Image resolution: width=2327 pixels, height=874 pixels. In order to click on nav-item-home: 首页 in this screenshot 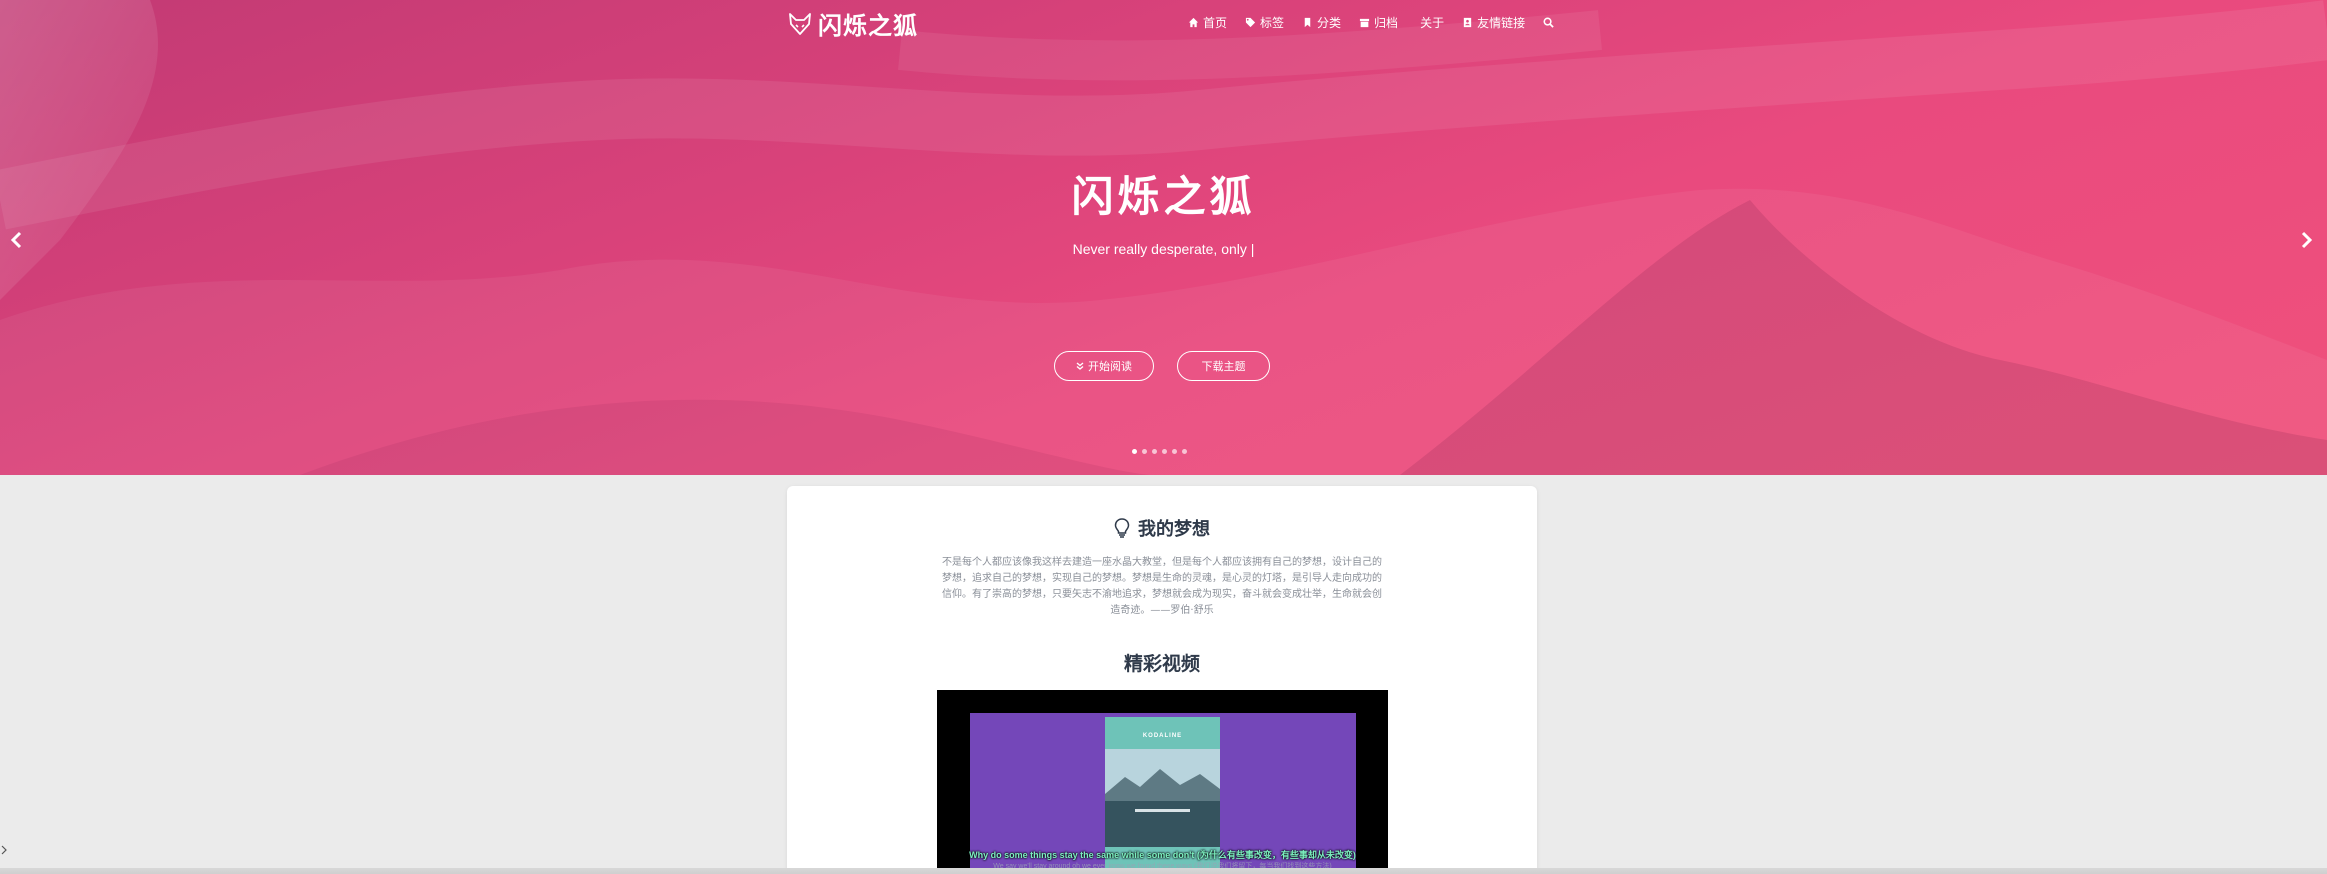, I will do `click(1207, 22)`.